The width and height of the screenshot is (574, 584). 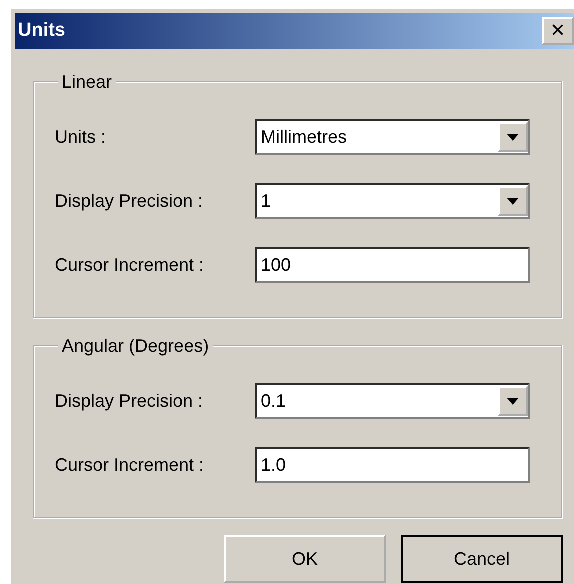 I want to click on input-field: 100, so click(x=392, y=265).